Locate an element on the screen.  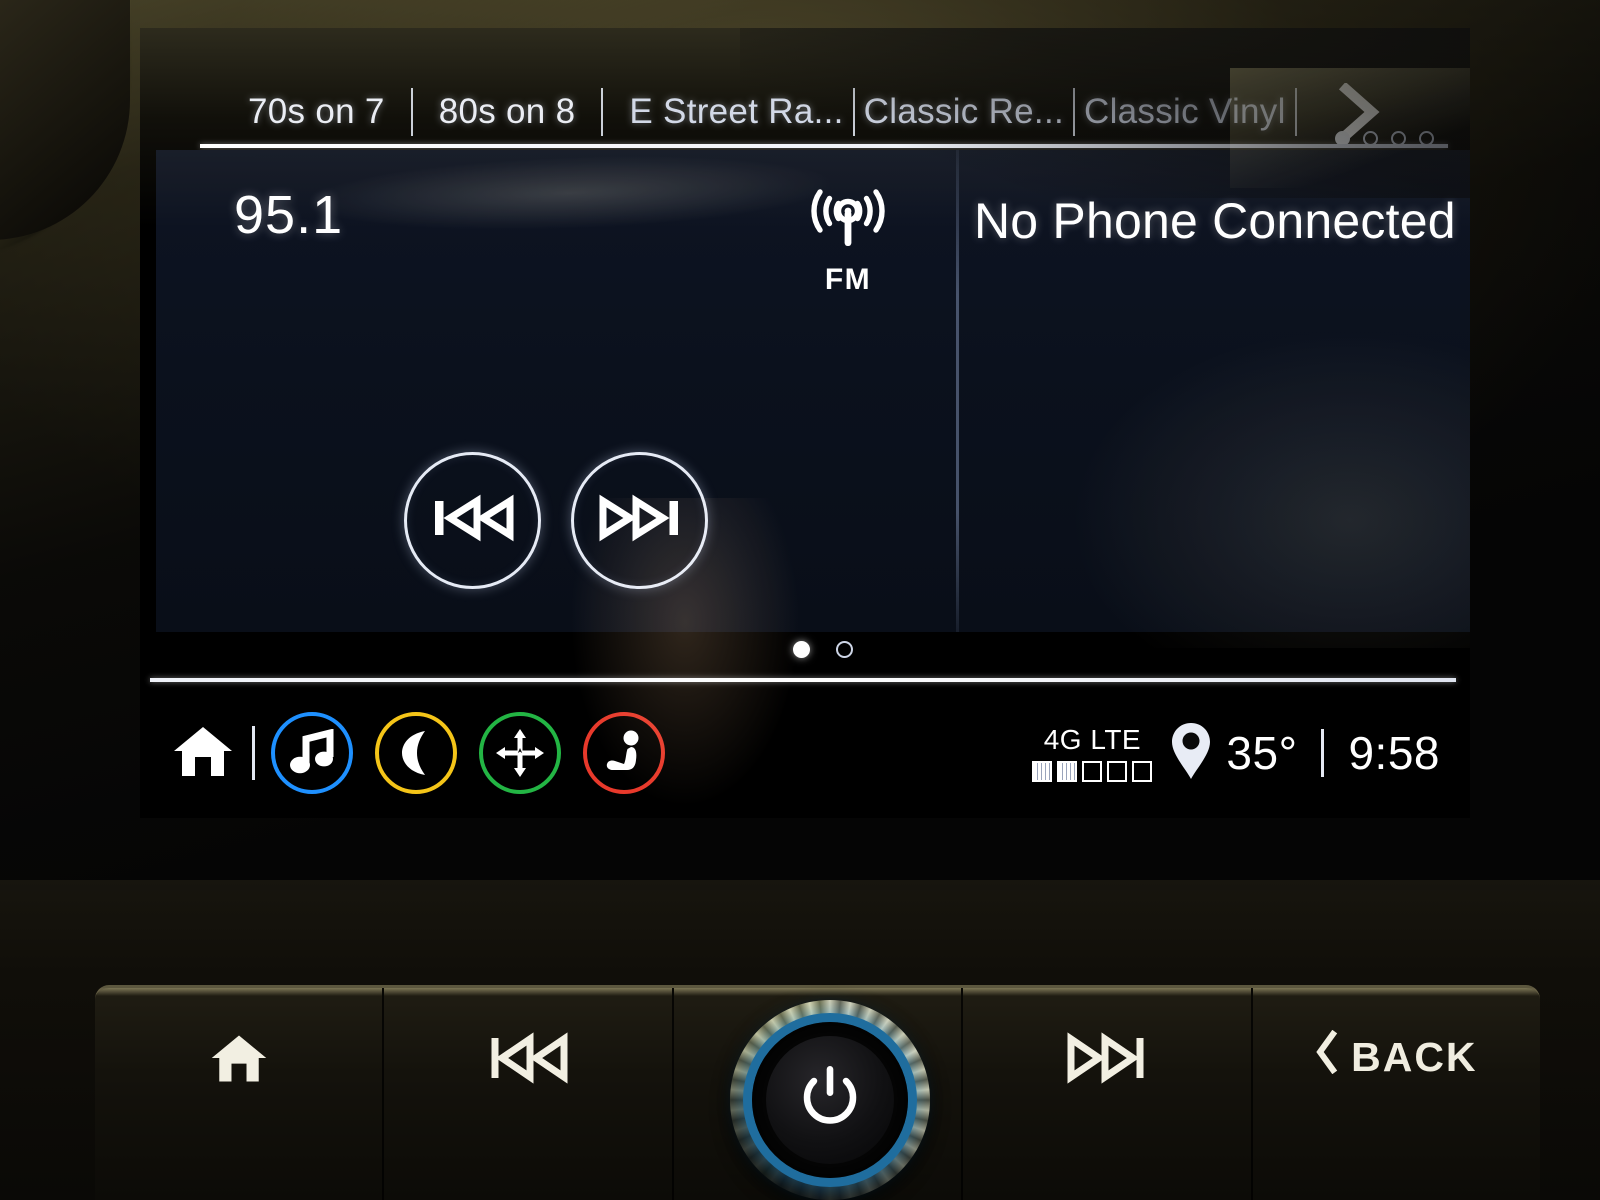
band-indicator: FM is located at coordinates (848, 237).